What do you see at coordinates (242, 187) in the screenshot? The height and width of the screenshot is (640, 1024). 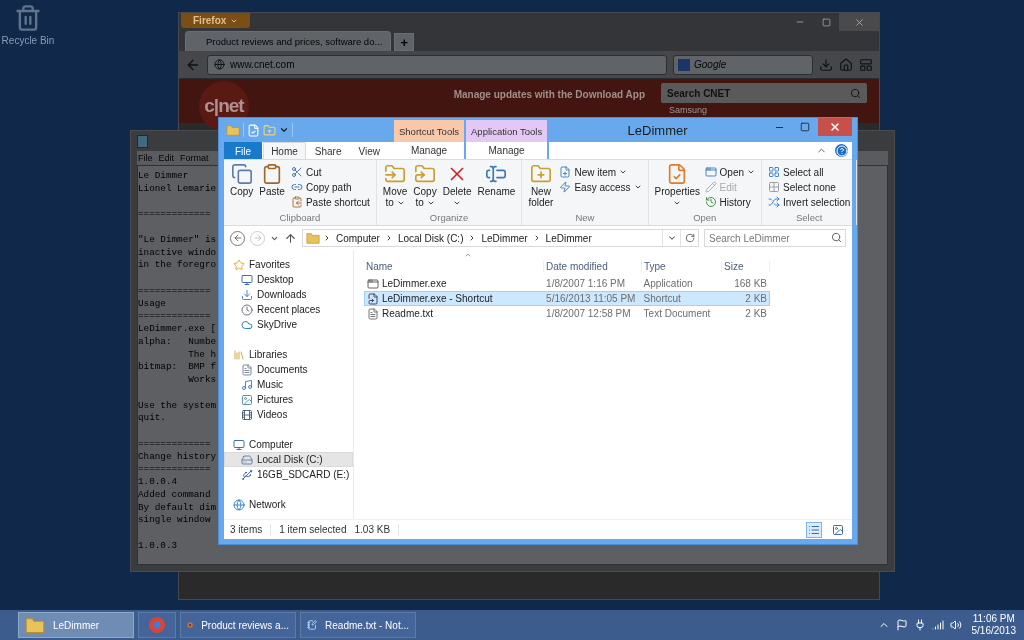 I see `ribbon-button: Copy` at bounding box center [242, 187].